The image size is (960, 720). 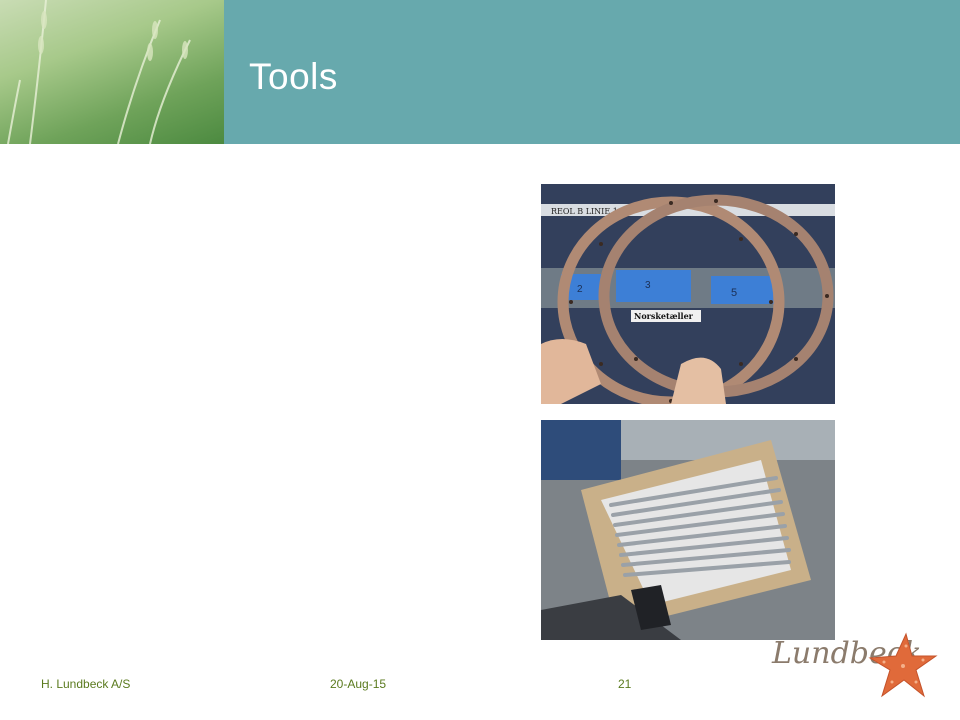 What do you see at coordinates (293, 76) in the screenshot?
I see `slide-title: Tools` at bounding box center [293, 76].